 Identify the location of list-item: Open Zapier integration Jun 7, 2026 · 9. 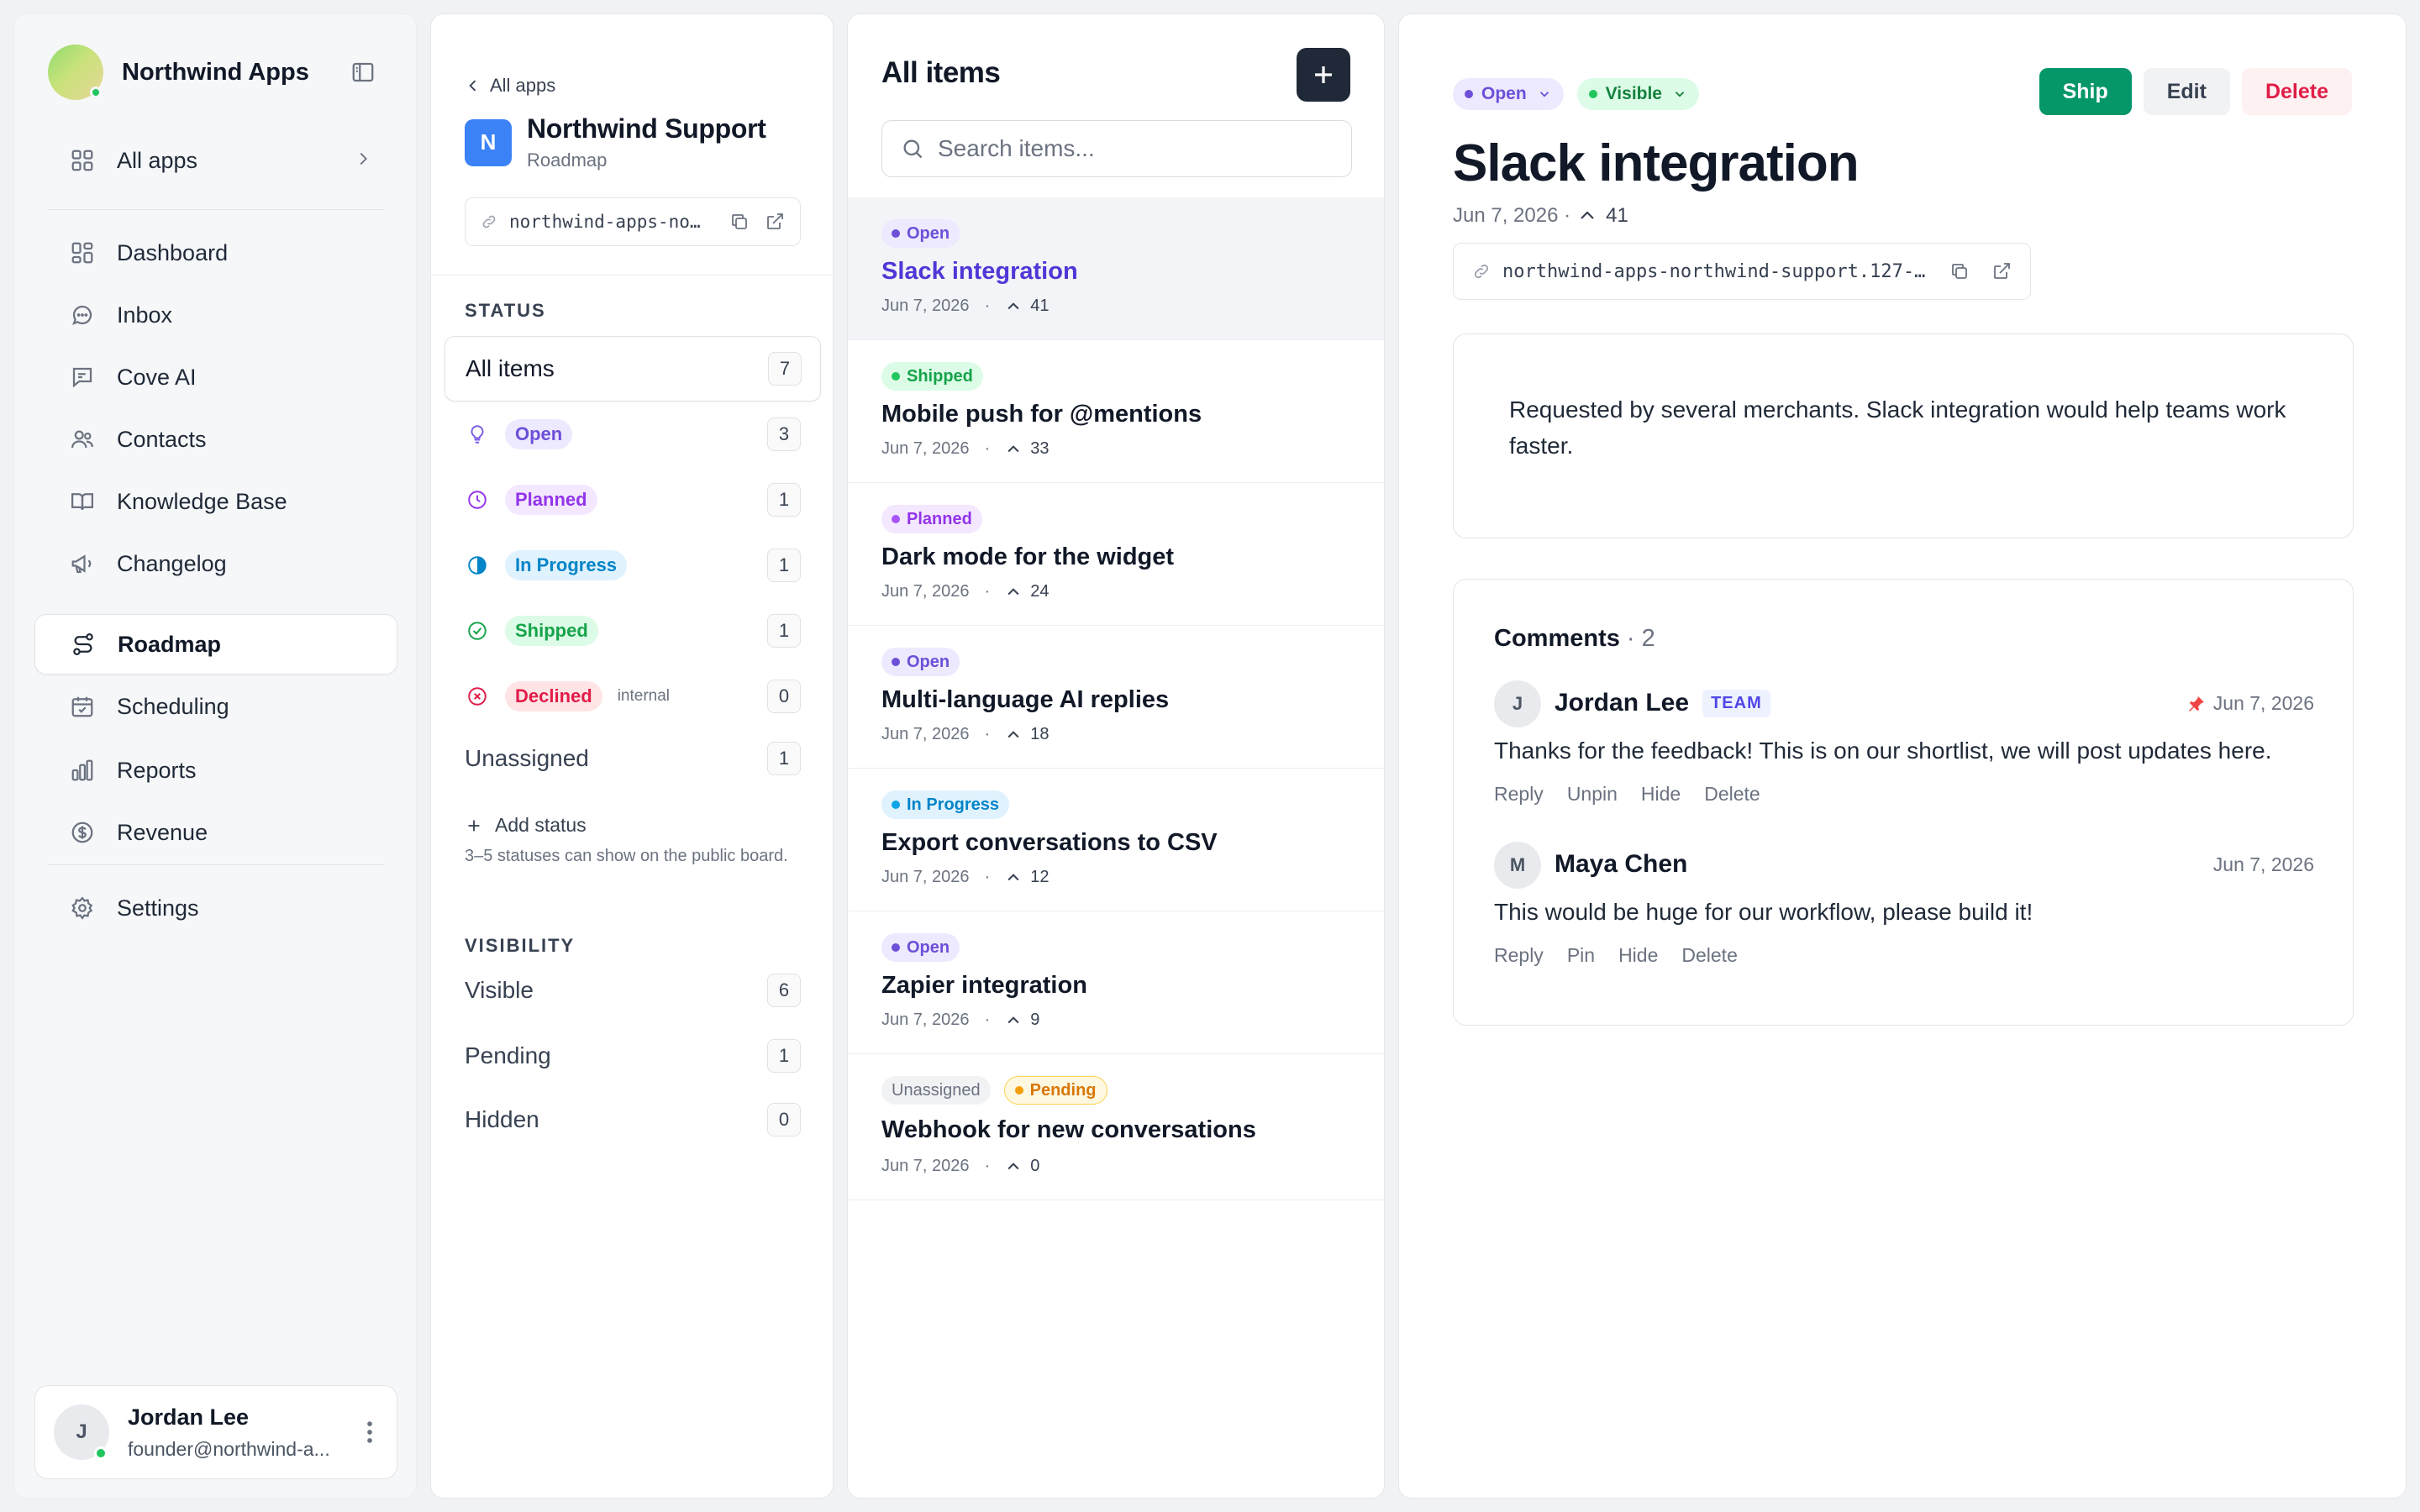
(1116, 982).